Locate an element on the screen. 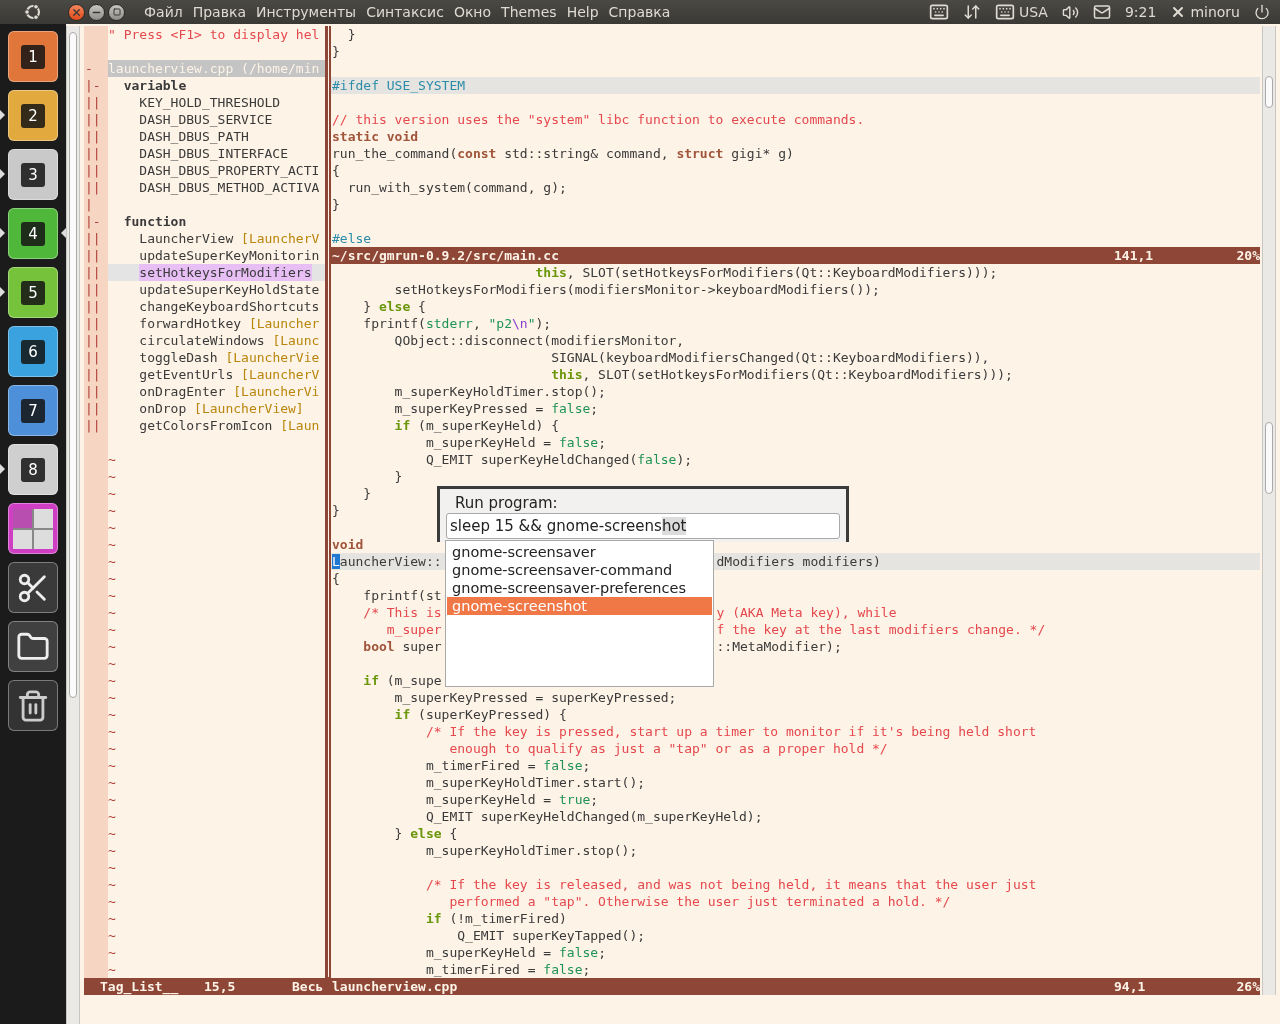  user-name: minoru is located at coordinates (1215, 12).